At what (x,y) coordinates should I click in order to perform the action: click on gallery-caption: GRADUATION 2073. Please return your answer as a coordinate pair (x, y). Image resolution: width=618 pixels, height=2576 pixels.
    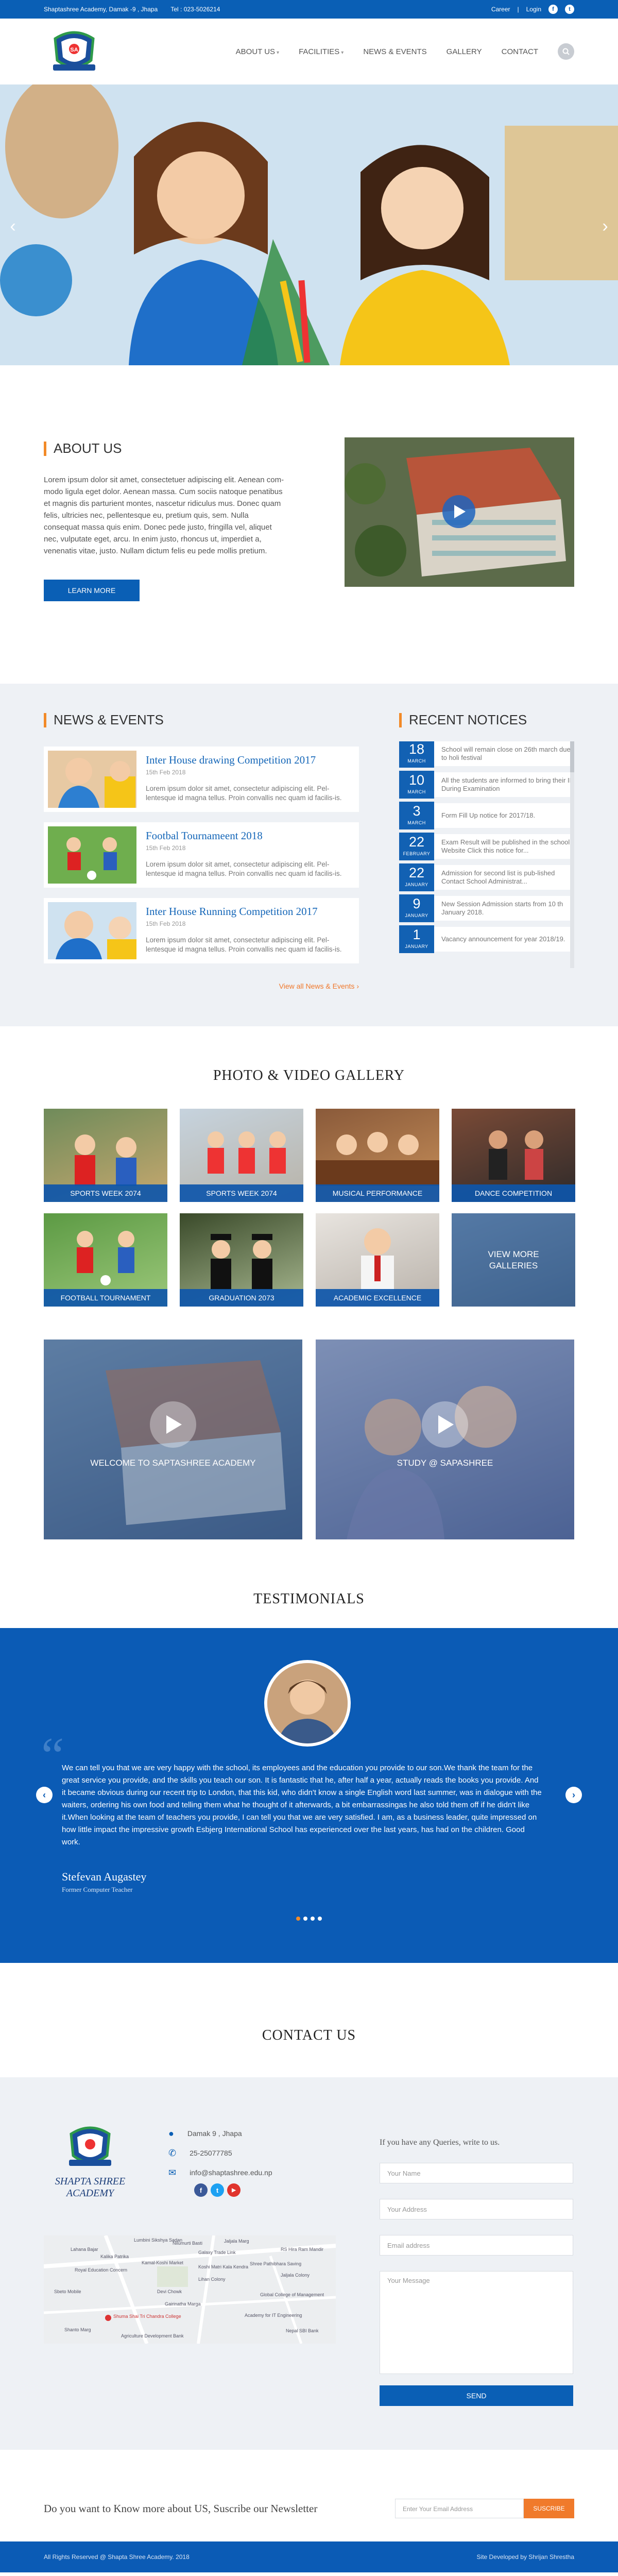
    Looking at the image, I should click on (241, 1298).